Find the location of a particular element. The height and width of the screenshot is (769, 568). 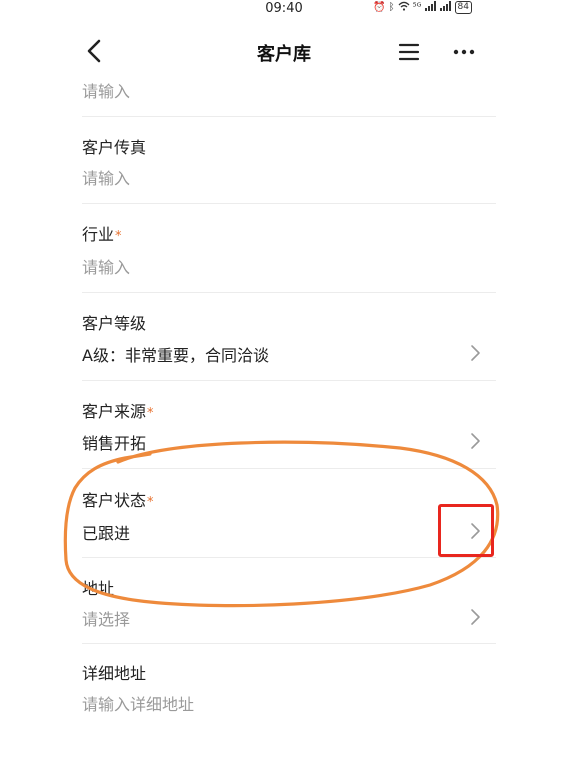

menu-icon is located at coordinates (409, 52).